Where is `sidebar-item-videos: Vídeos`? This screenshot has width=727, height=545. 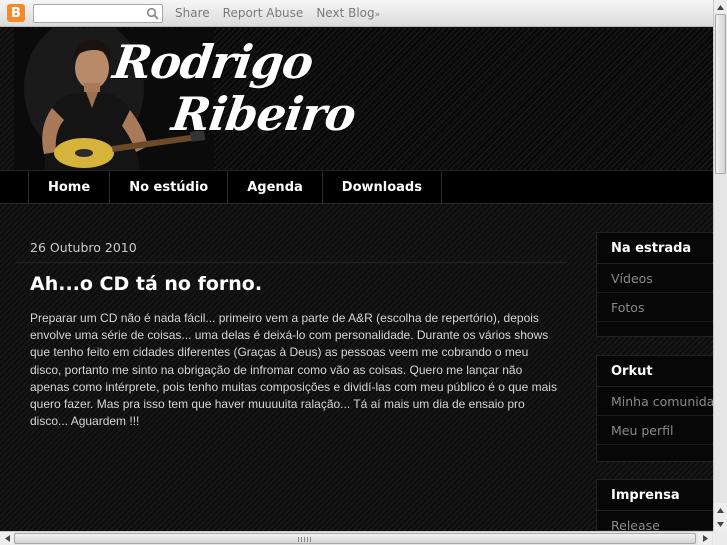 sidebar-item-videos: Vídeos is located at coordinates (655, 278).